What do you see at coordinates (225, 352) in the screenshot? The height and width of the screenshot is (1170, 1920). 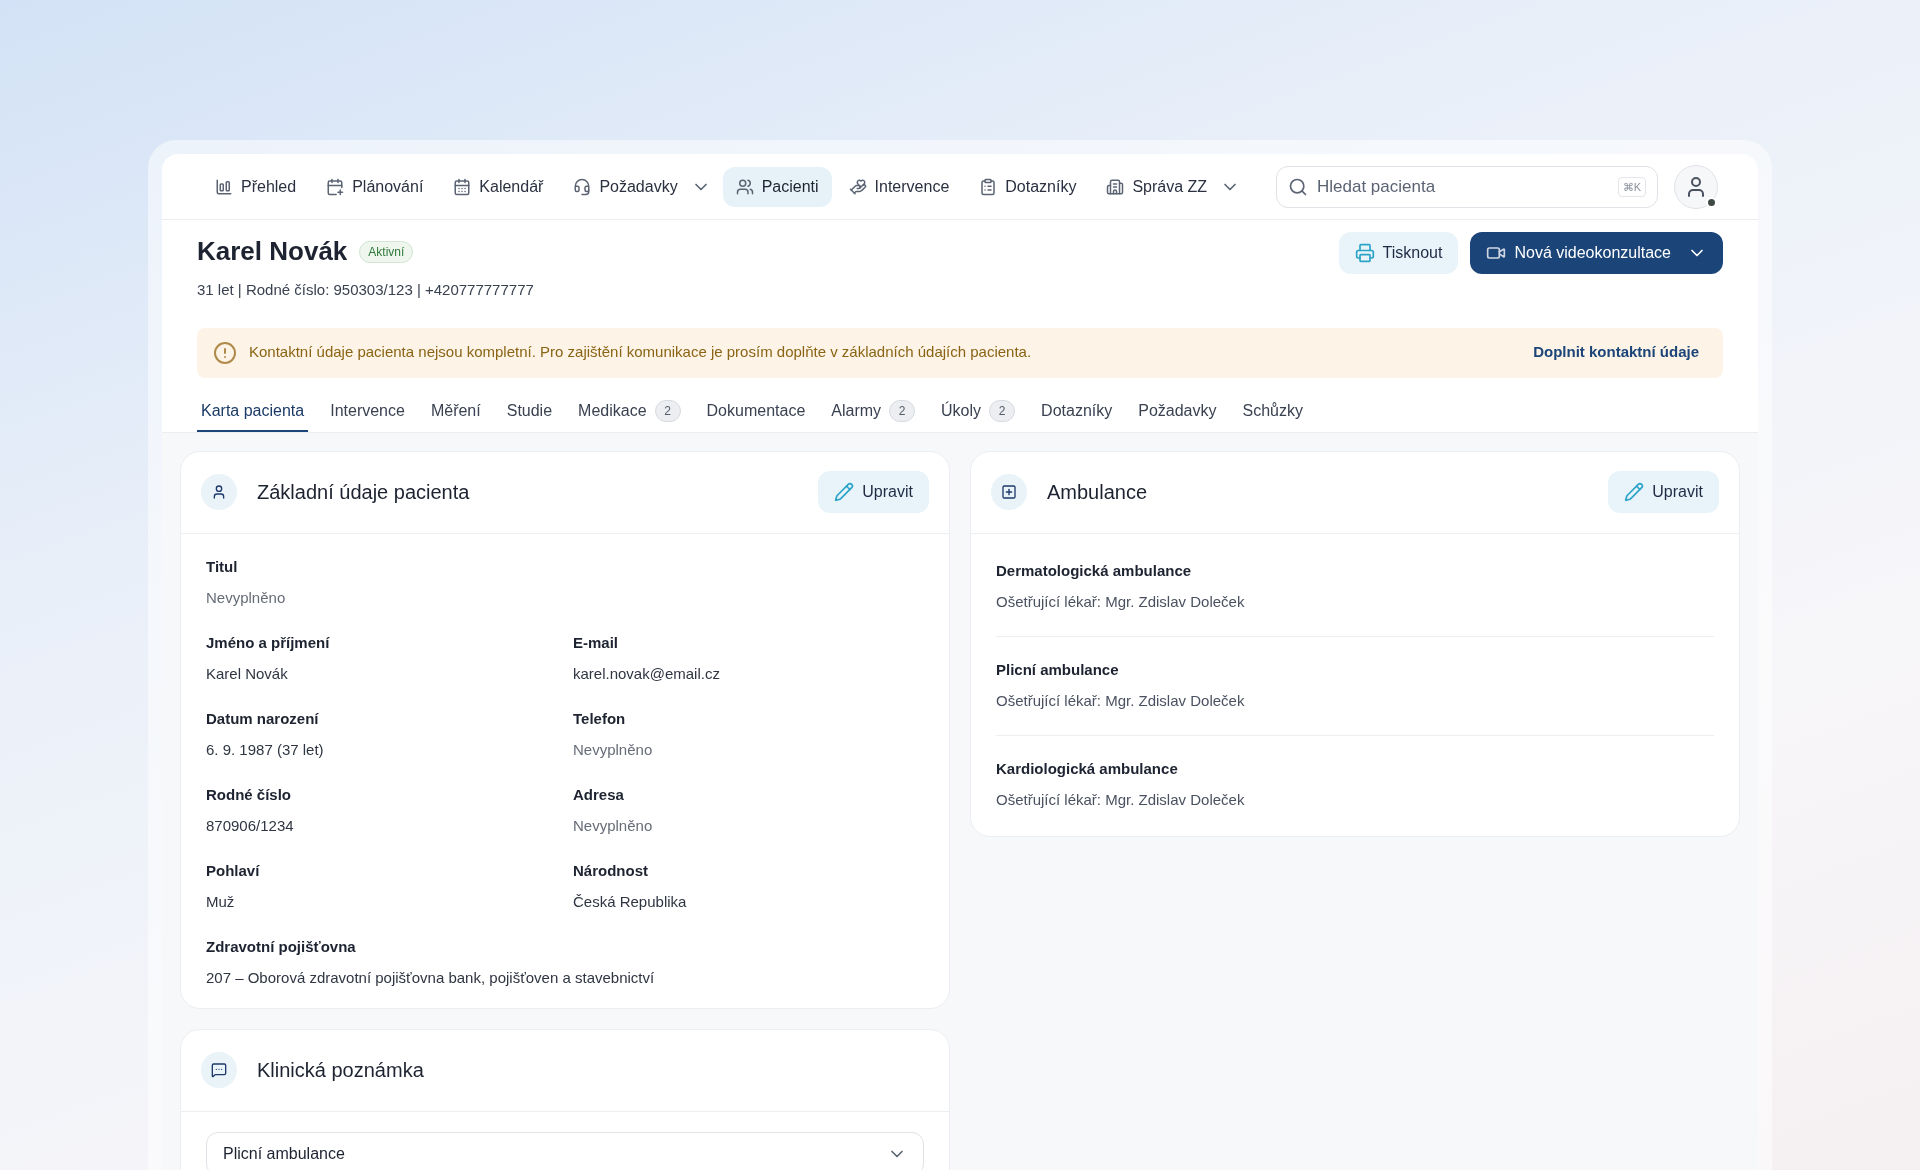 I see `alert-icon` at bounding box center [225, 352].